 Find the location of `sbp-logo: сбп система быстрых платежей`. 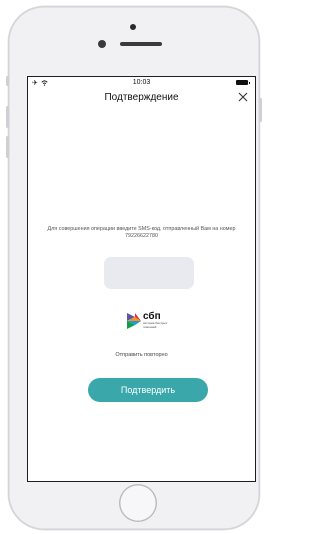

sbp-logo: сбп система быстрых платежей is located at coordinates (149, 320).